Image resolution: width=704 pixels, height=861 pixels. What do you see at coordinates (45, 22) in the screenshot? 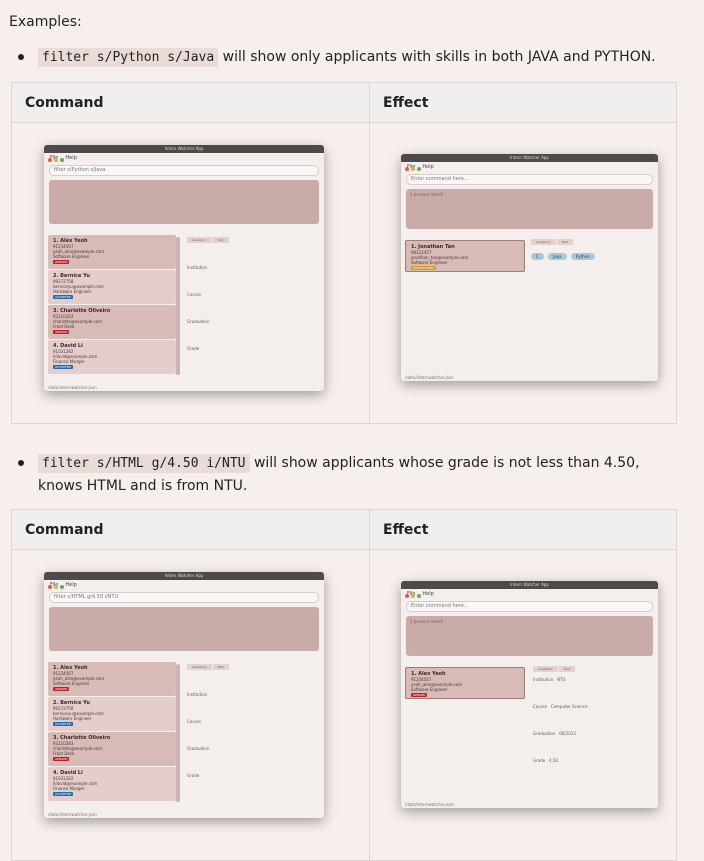
I see `examples-heading: Examples:` at bounding box center [45, 22].